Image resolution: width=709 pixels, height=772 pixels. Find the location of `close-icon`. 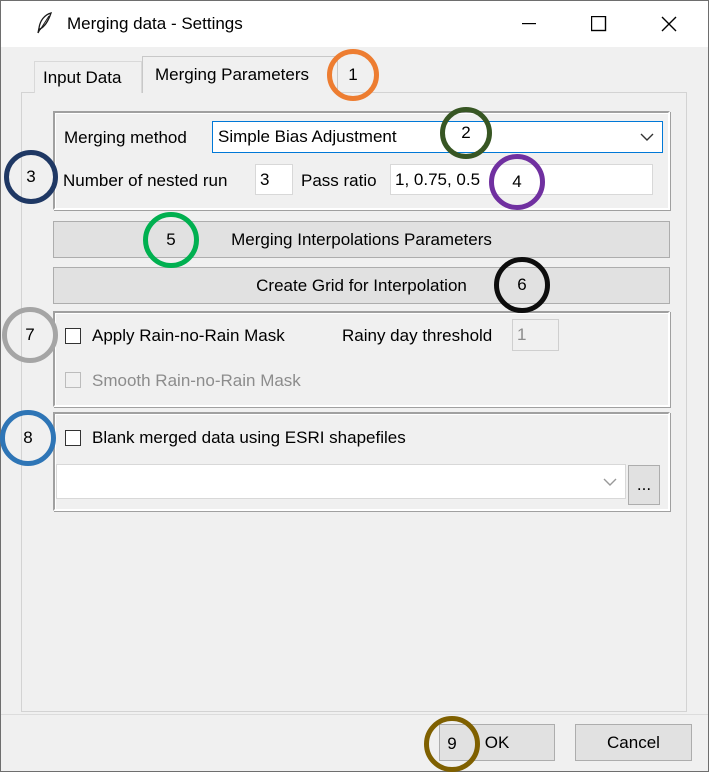

close-icon is located at coordinates (669, 24).